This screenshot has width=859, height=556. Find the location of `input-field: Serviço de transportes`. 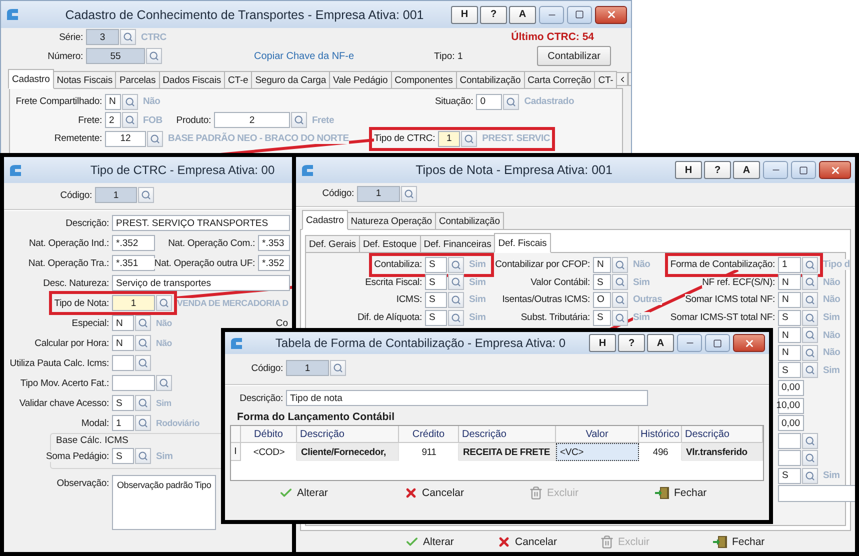

input-field: Serviço de transportes is located at coordinates (201, 283).